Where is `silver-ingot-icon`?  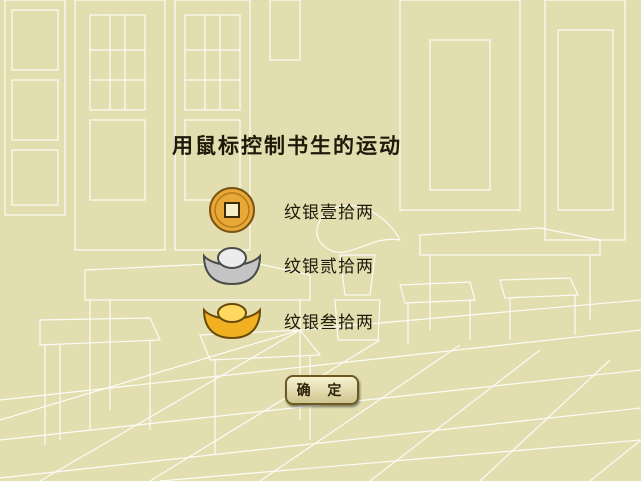 silver-ingot-icon is located at coordinates (232, 266).